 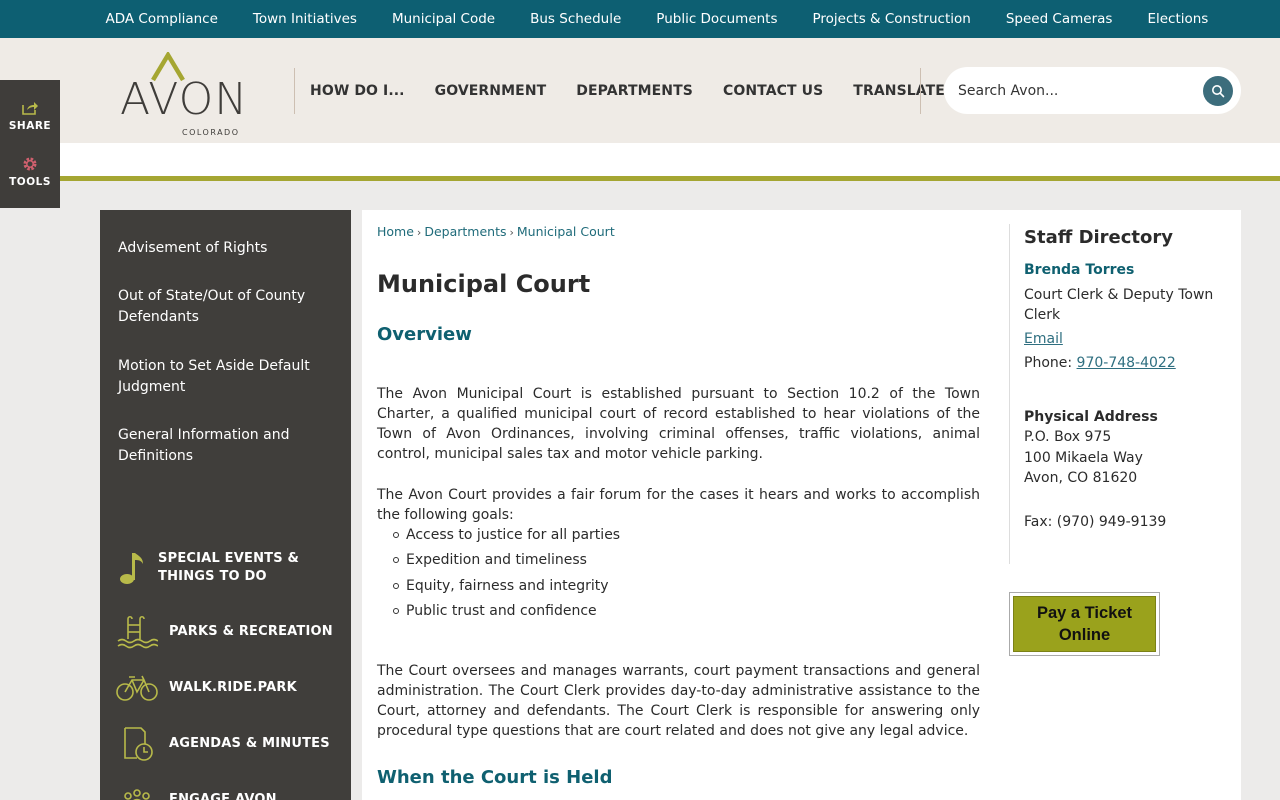 What do you see at coordinates (228, 248) in the screenshot?
I see `side-link-advisement: Advisement of Rights` at bounding box center [228, 248].